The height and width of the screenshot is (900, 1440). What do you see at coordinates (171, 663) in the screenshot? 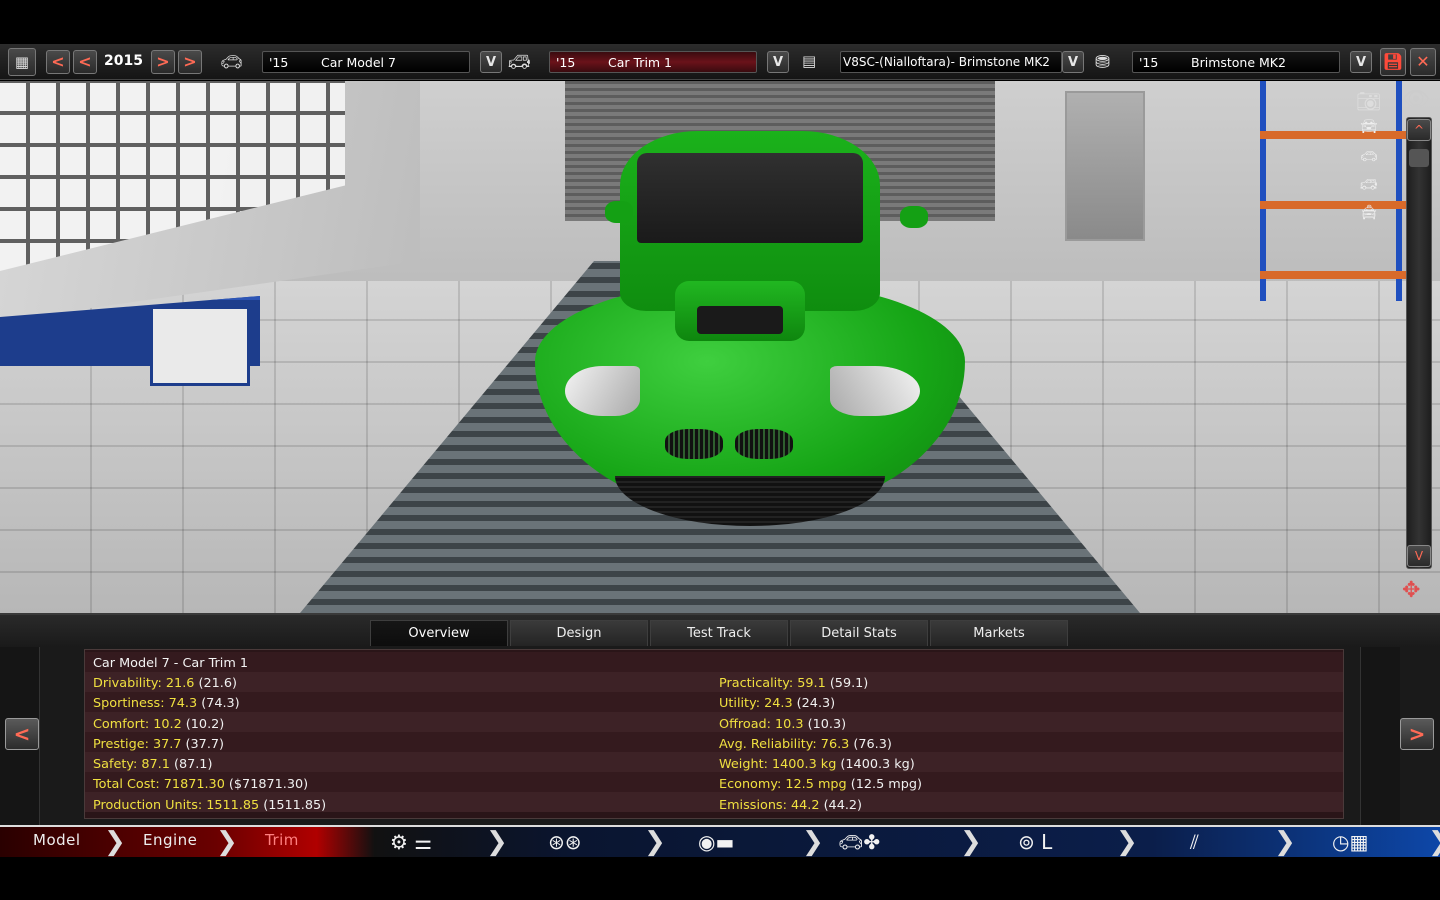
I see `overview-title: Car Model 7 - Car Trim 1` at bounding box center [171, 663].